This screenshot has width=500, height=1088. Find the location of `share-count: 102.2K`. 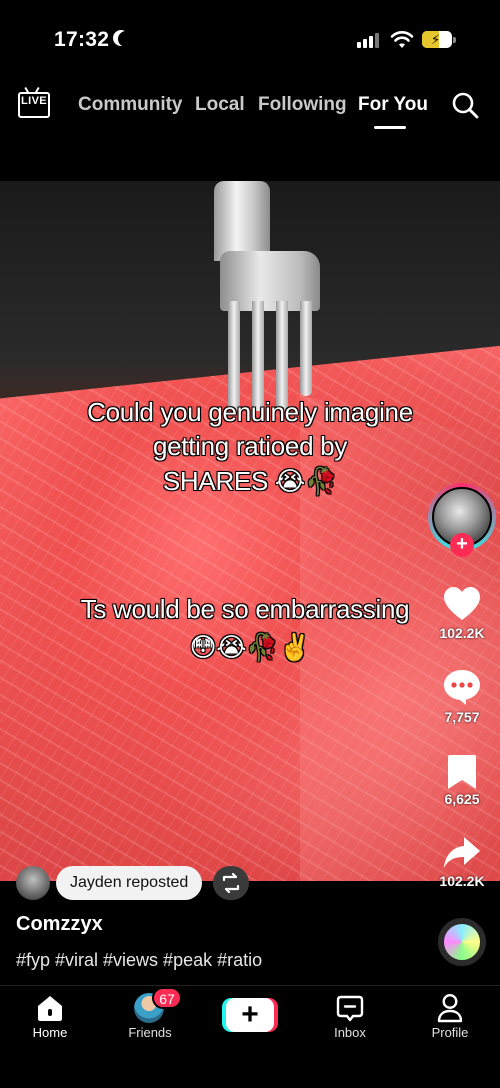

share-count: 102.2K is located at coordinates (462, 881).